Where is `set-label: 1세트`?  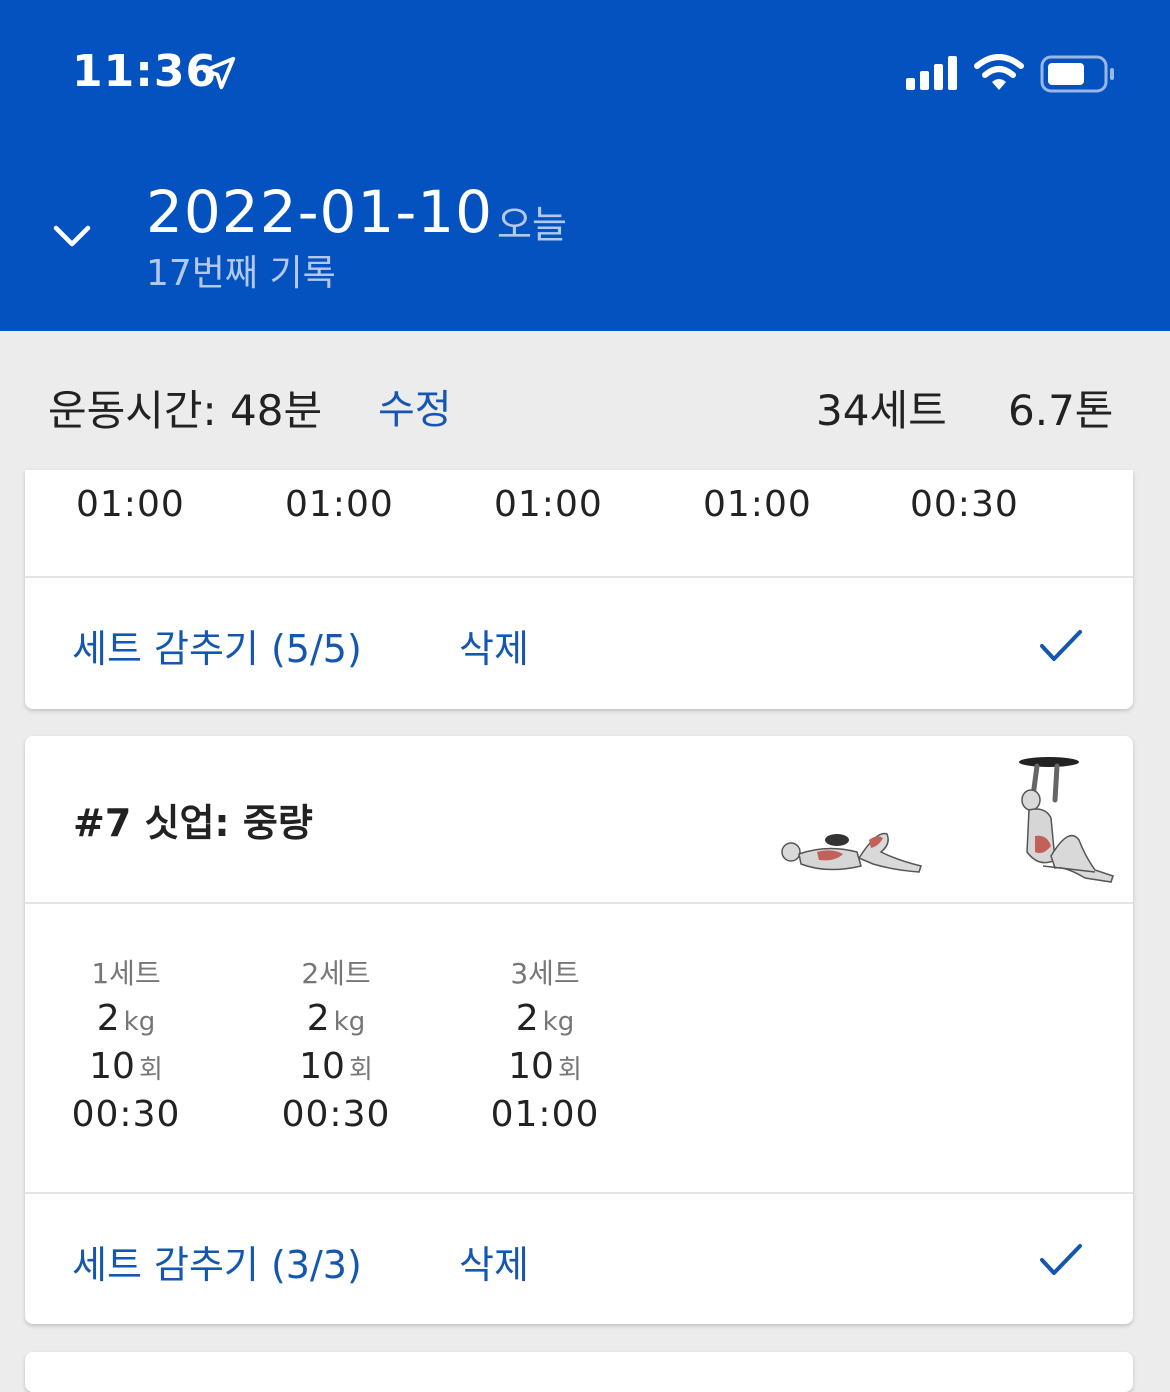 set-label: 1세트 is located at coordinates (126, 973).